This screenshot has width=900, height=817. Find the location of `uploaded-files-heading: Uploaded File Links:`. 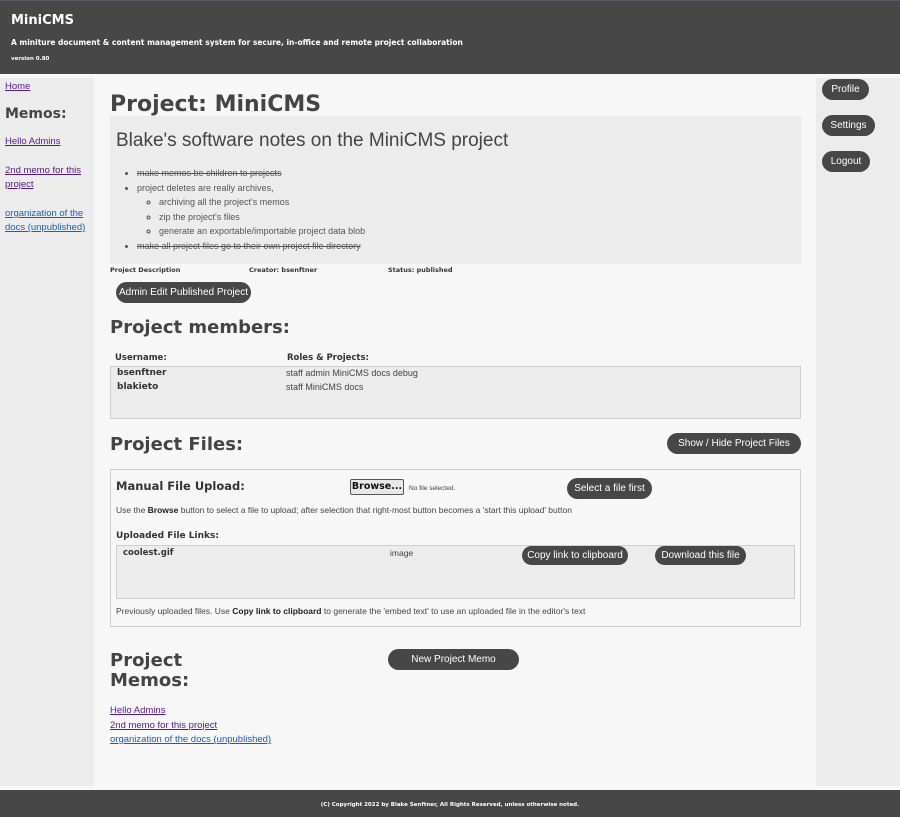

uploaded-files-heading: Uploaded File Links: is located at coordinates (167, 536).